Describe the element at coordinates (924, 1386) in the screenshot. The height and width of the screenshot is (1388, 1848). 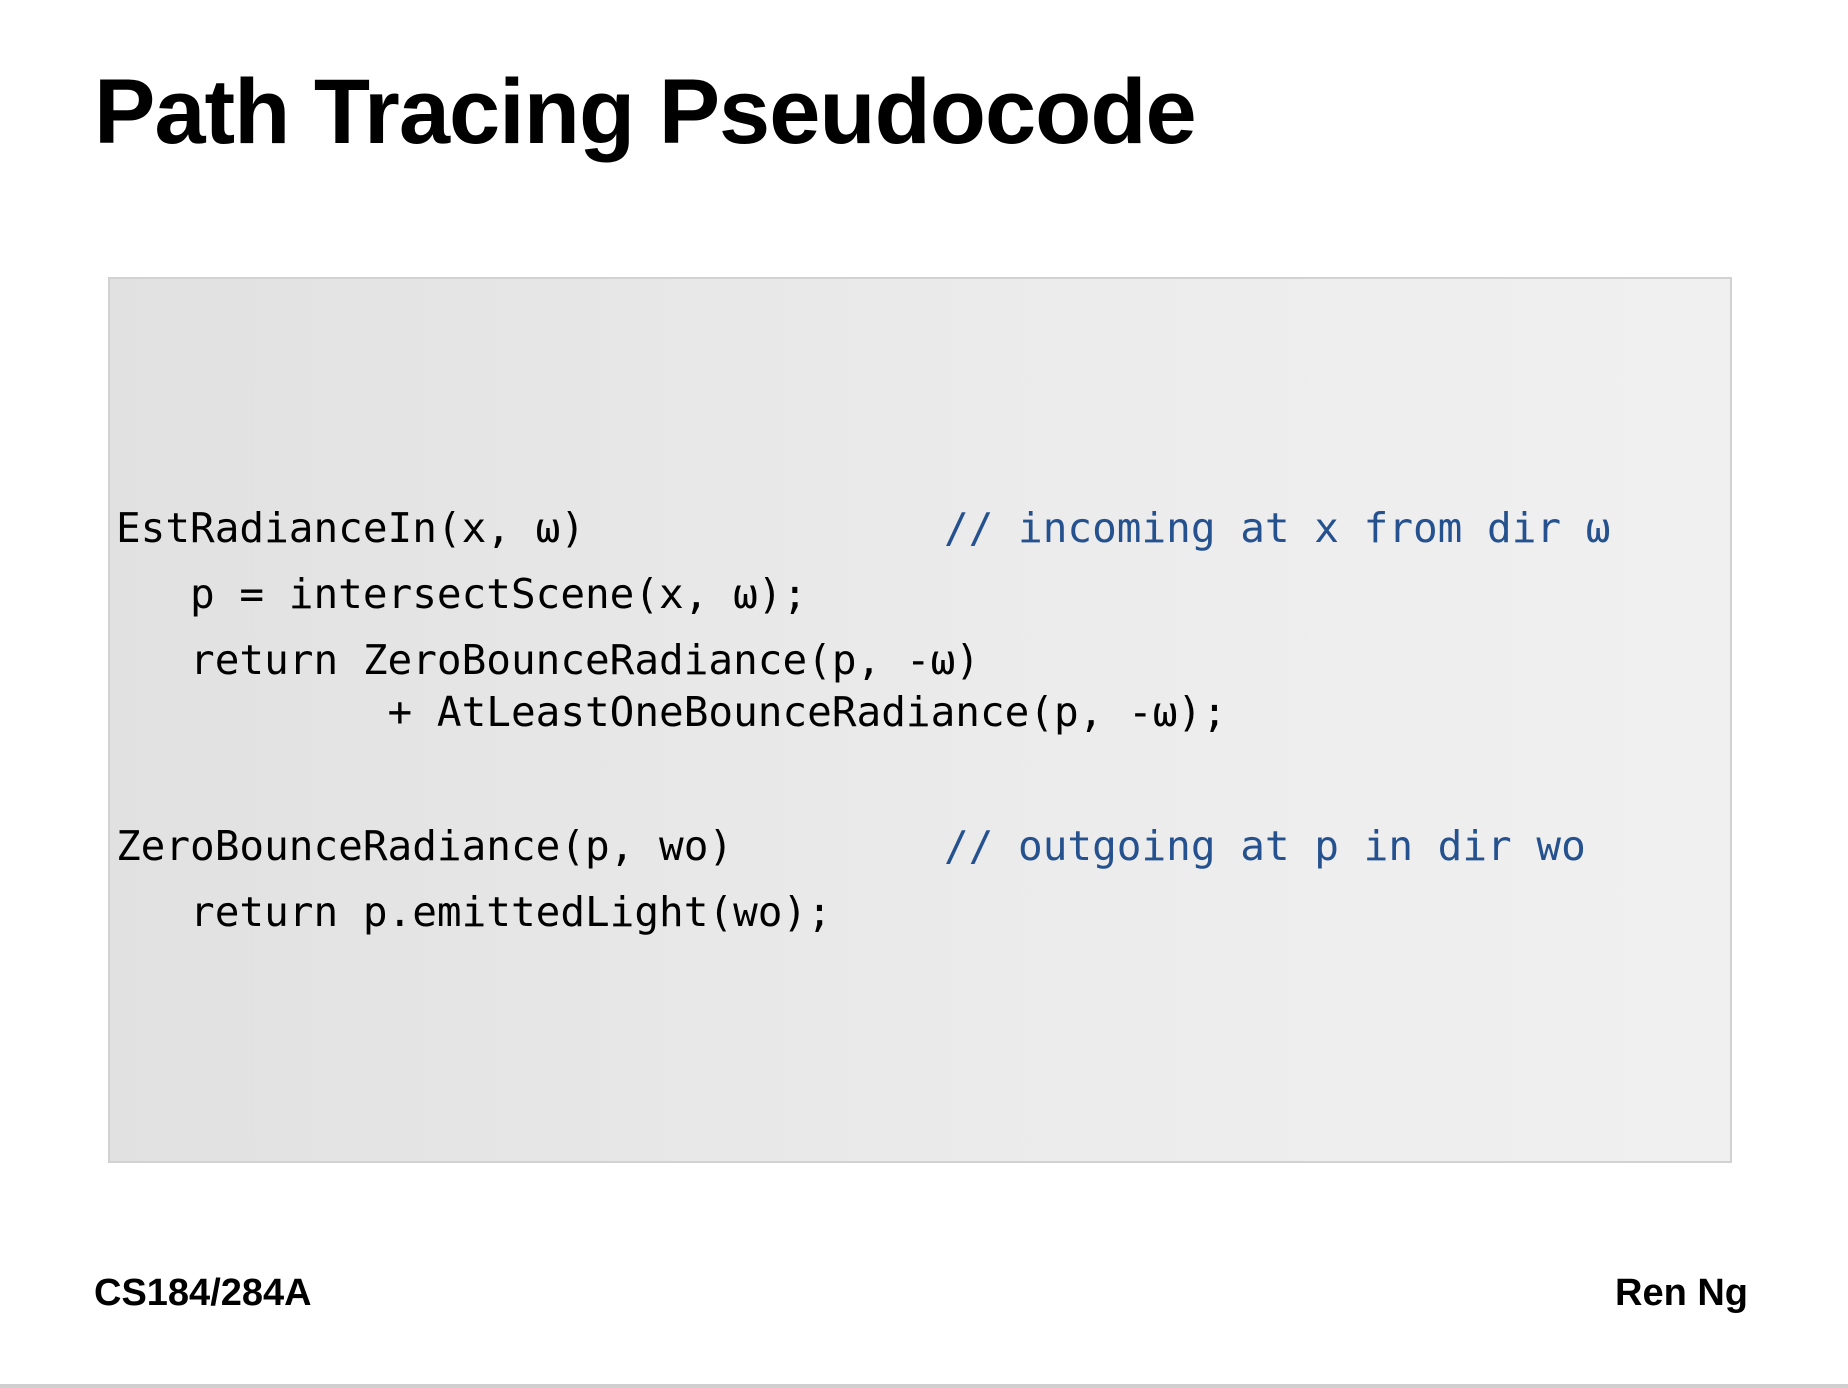
I see `bottom-divider` at that location.